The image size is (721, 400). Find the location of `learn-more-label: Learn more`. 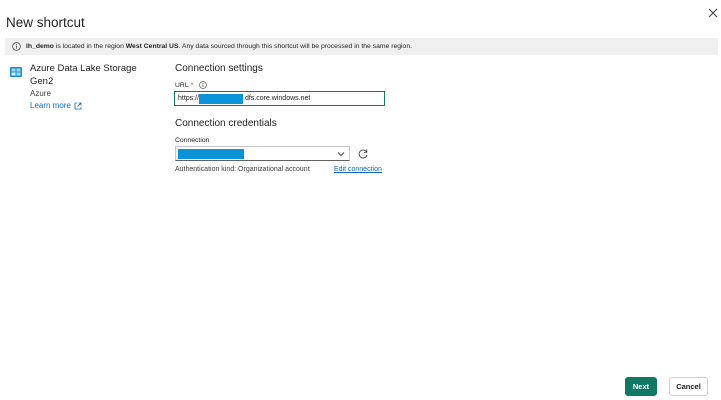

learn-more-label: Learn more is located at coordinates (50, 105).